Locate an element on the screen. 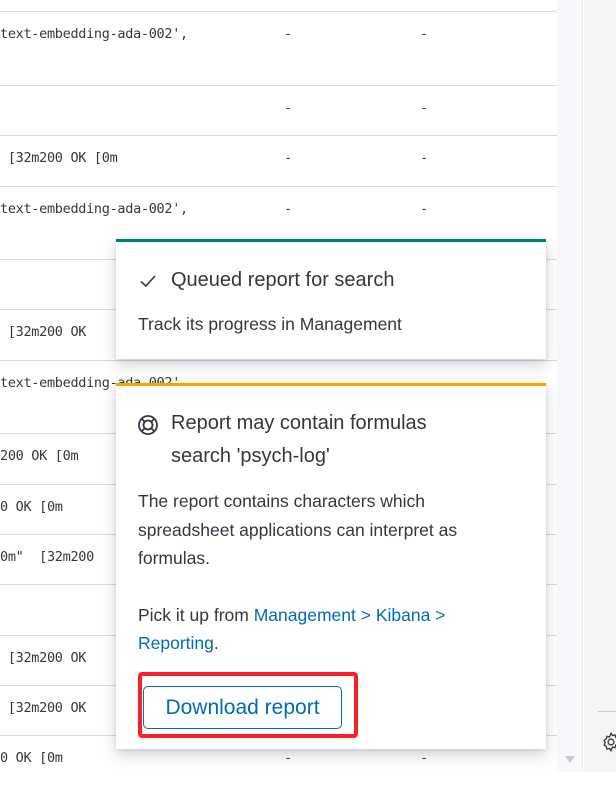  toast-title: Queued report for search is located at coordinates (283, 280).